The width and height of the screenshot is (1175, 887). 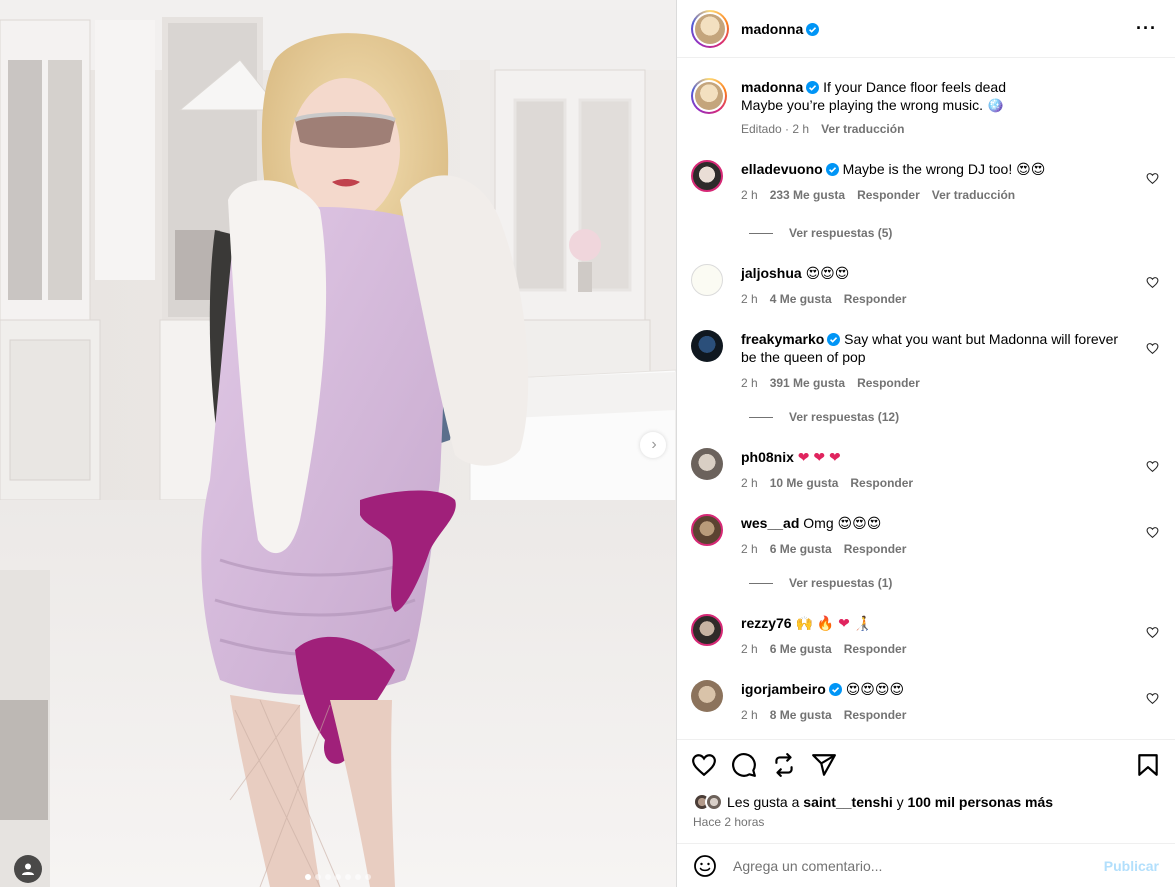 What do you see at coordinates (28, 869) in the screenshot?
I see `user-tag-button` at bounding box center [28, 869].